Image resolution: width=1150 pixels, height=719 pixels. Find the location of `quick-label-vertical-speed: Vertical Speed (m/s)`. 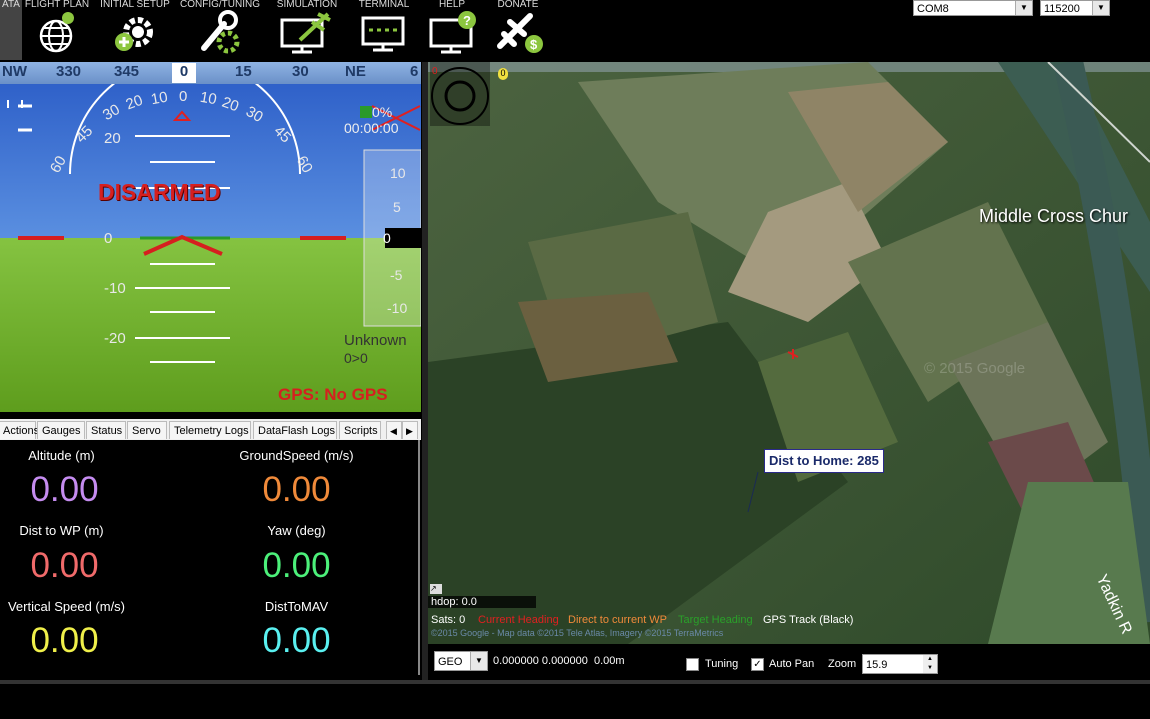

quick-label-vertical-speed: Vertical Speed (m/s) is located at coordinates (66, 606).